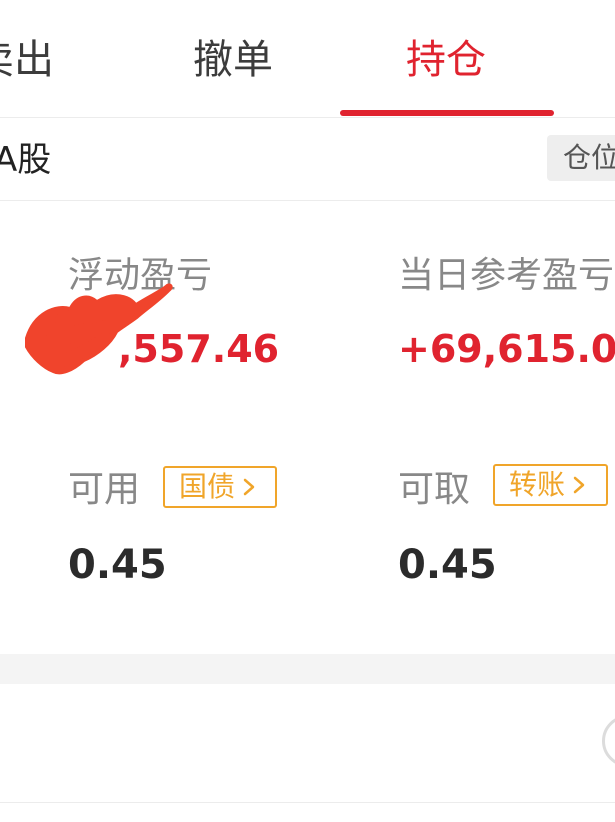 The height and width of the screenshot is (822, 615). I want to click on bond-button: 国债, so click(220, 487).